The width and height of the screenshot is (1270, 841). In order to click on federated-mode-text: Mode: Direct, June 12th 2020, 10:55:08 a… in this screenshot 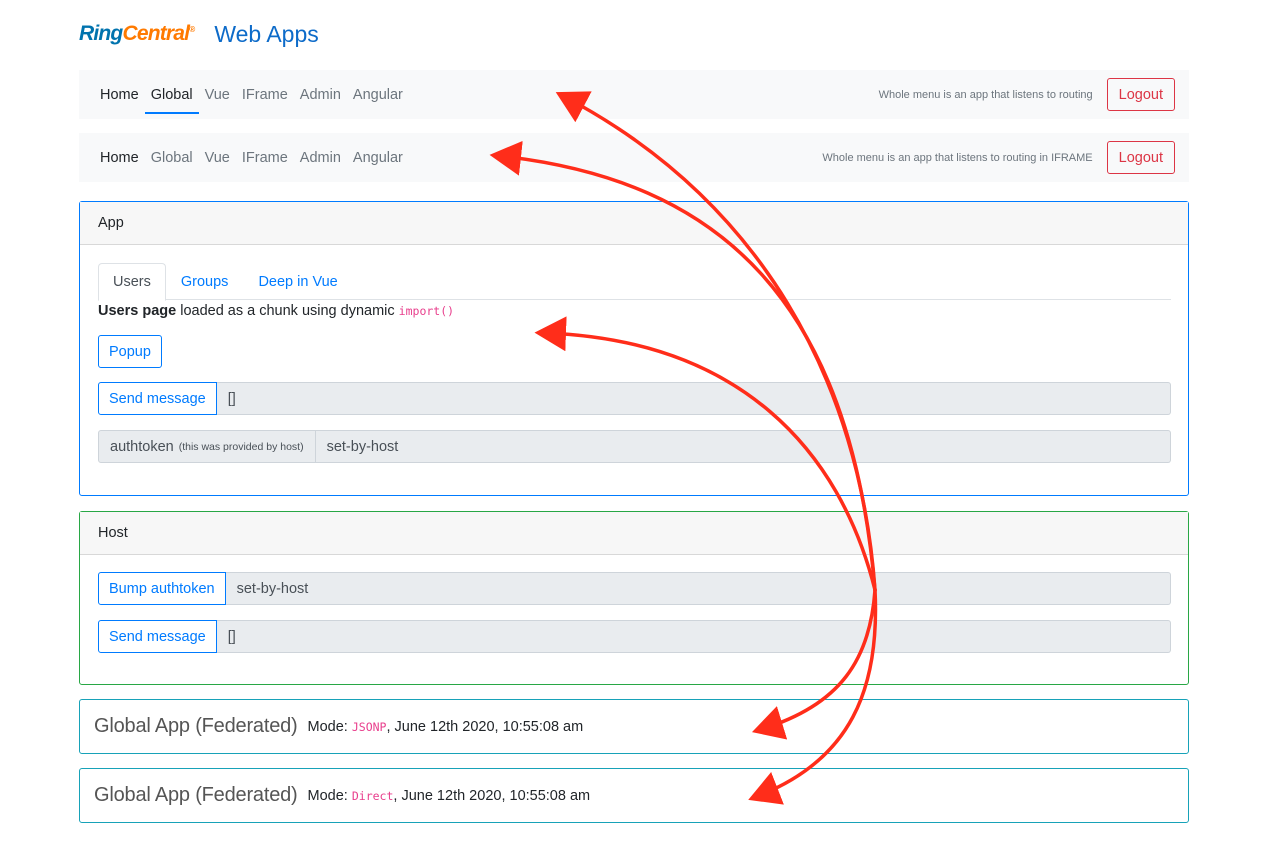, I will do `click(449, 795)`.